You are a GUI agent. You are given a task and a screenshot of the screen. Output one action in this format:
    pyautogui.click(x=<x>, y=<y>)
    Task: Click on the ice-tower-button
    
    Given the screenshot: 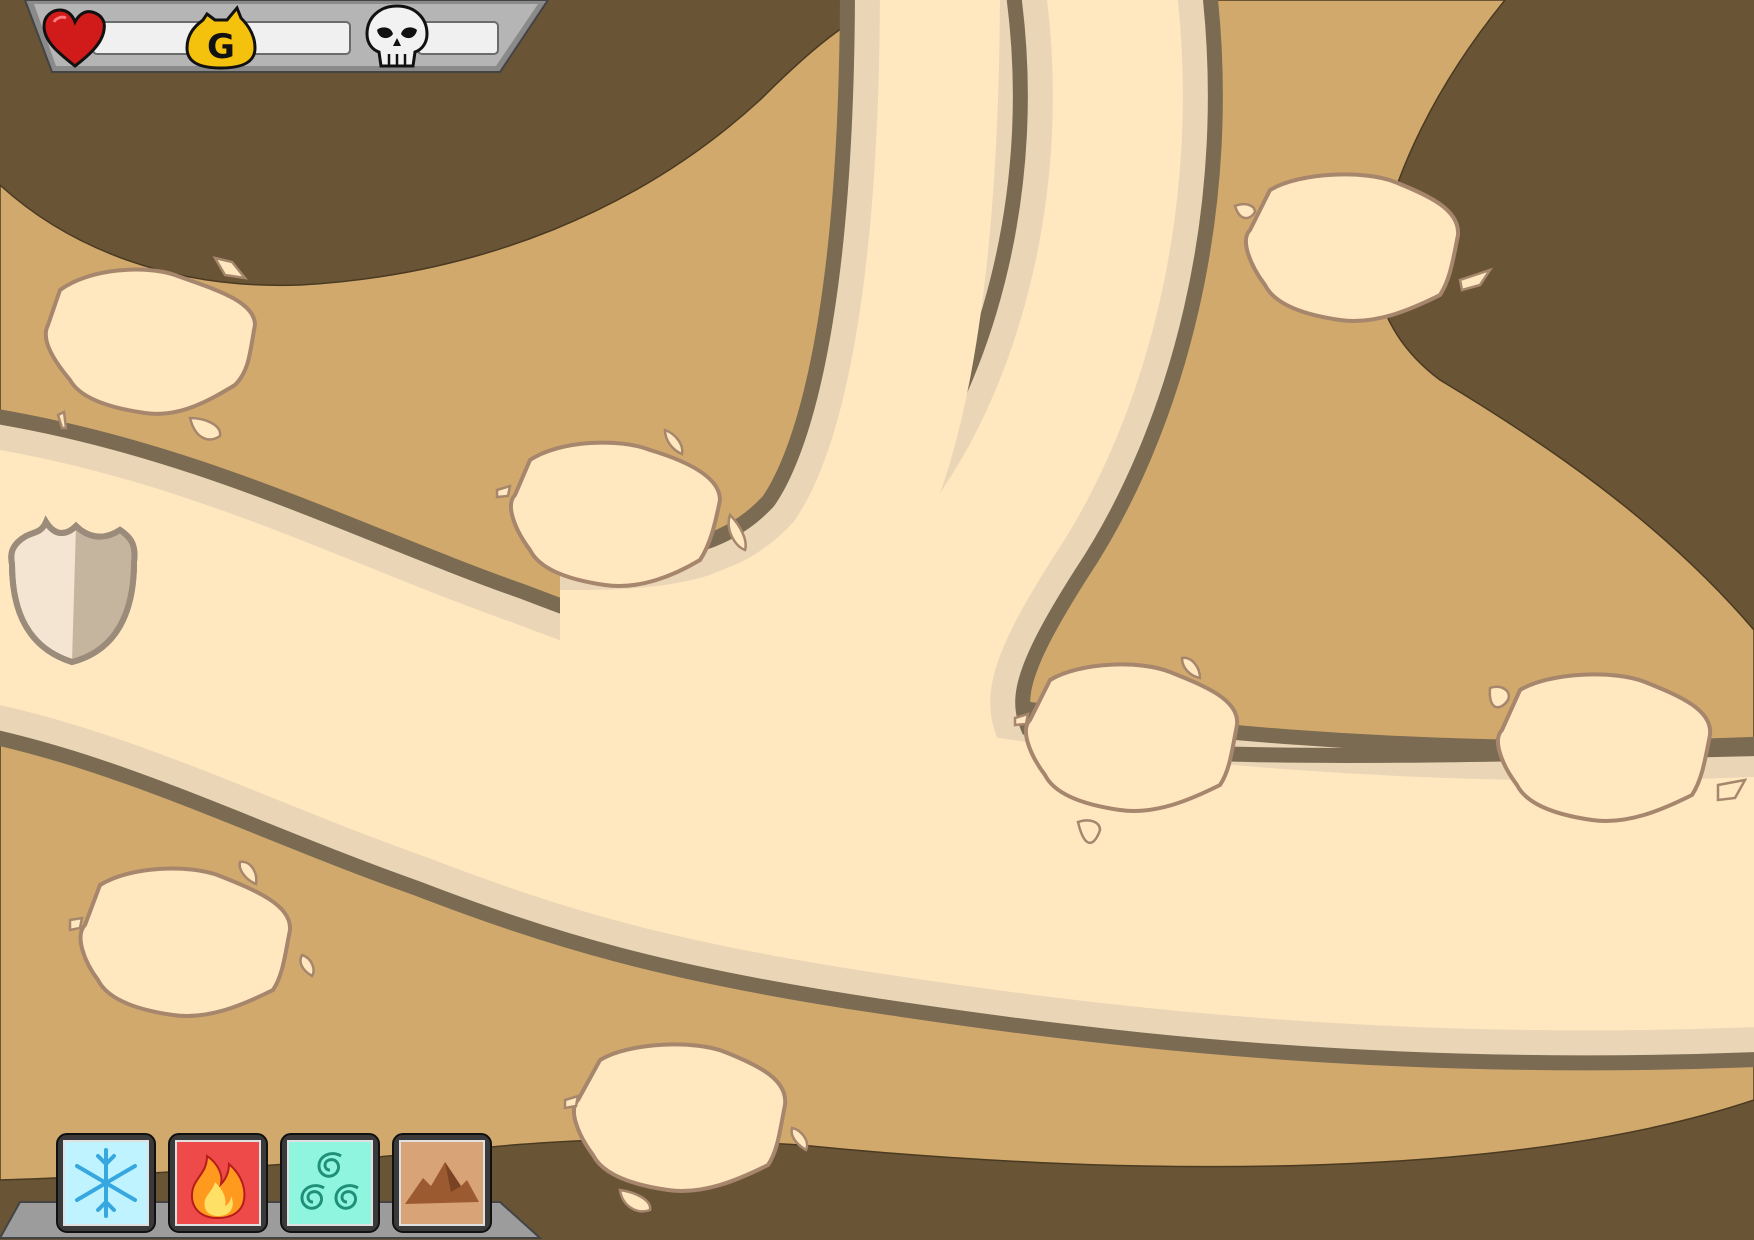 What is the action you would take?
    pyautogui.click(x=106, y=1183)
    